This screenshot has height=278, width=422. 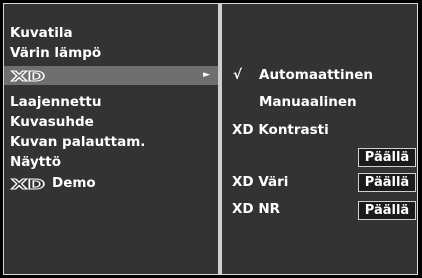 What do you see at coordinates (111, 122) in the screenshot?
I see `menu-item-kuvasuhde: Kuvasuhde` at bounding box center [111, 122].